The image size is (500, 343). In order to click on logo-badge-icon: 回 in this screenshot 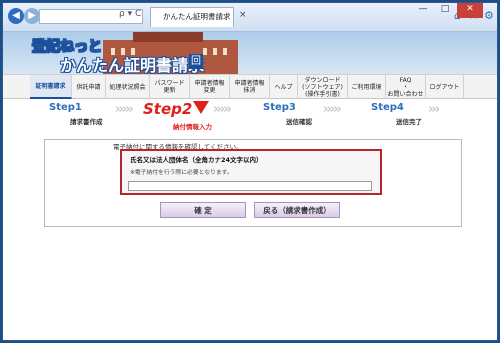, I will do `click(196, 61)`.